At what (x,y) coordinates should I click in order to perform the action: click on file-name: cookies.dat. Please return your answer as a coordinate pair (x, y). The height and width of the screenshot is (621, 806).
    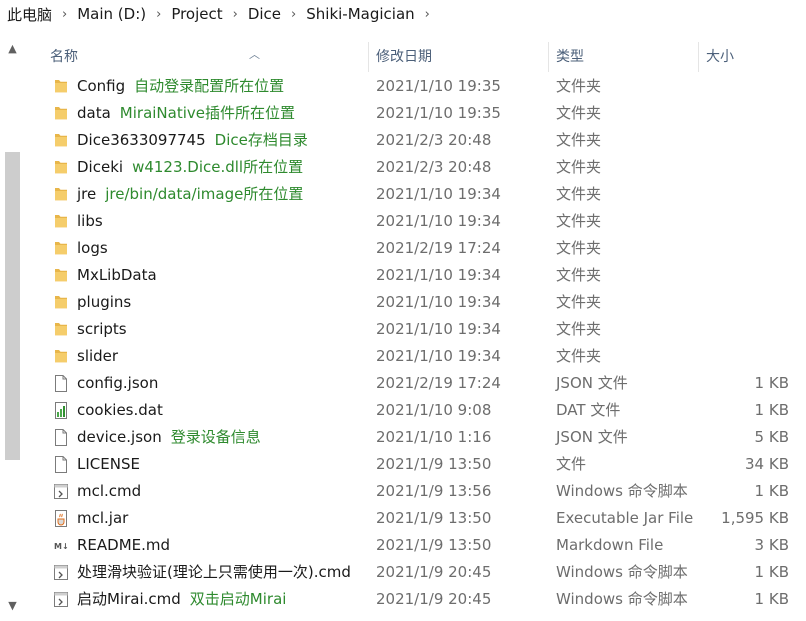
    Looking at the image, I should click on (120, 410).